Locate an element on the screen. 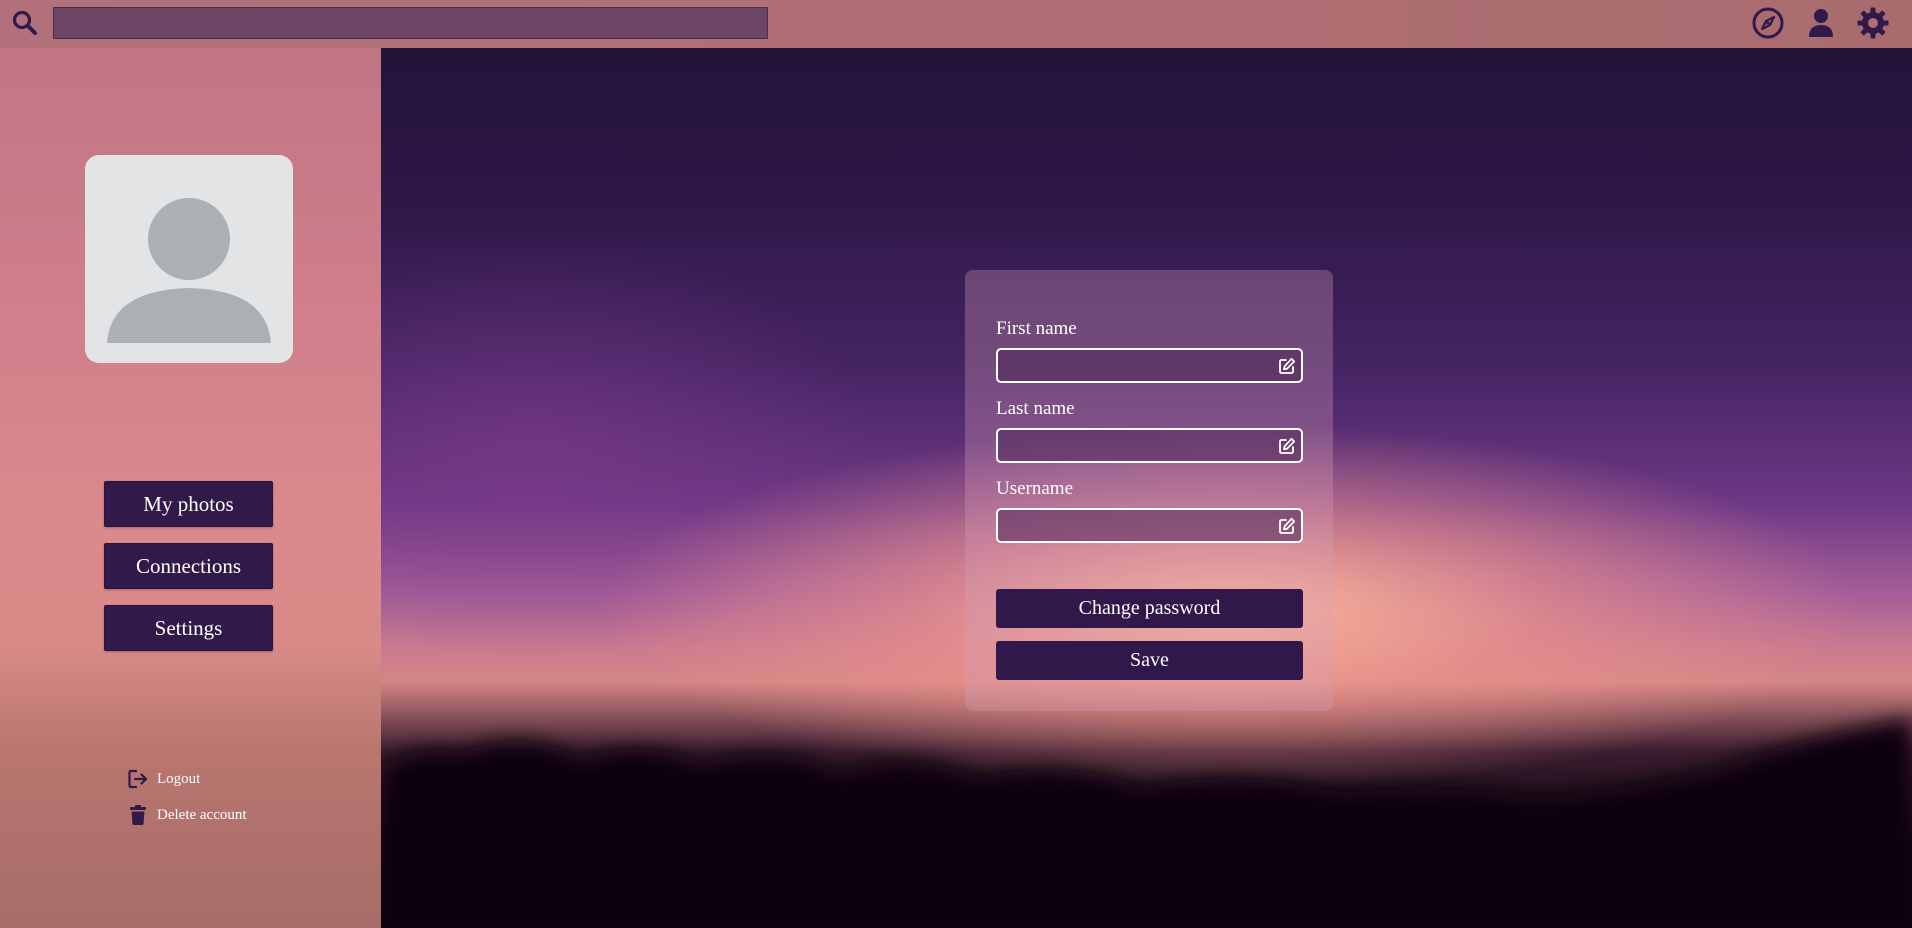 This screenshot has width=1912, height=928. logout-link: Logout is located at coordinates (163, 779).